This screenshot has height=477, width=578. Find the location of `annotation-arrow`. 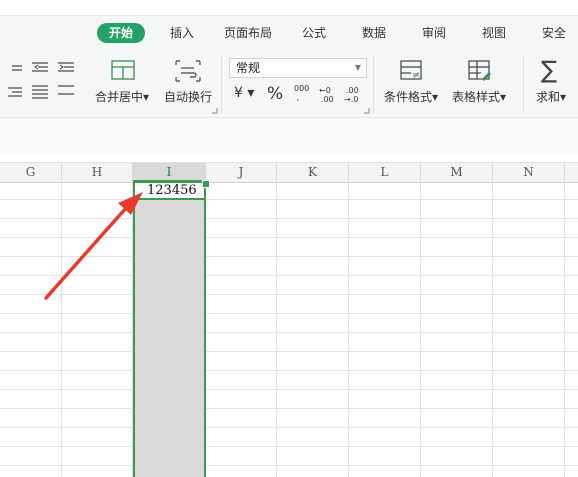

annotation-arrow is located at coordinates (93, 246).